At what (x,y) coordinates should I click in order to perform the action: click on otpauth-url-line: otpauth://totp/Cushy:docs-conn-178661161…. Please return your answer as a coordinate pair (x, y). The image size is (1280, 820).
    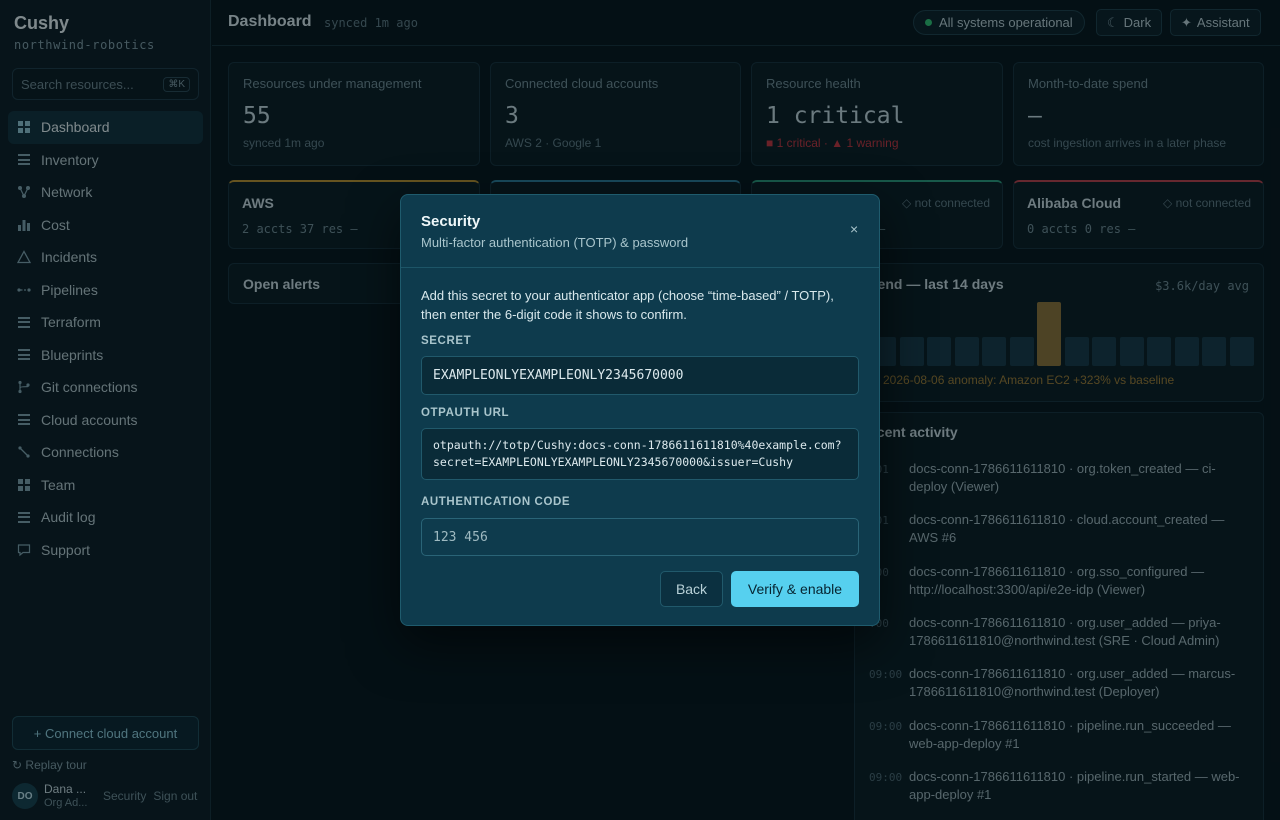
    Looking at the image, I should click on (637, 445).